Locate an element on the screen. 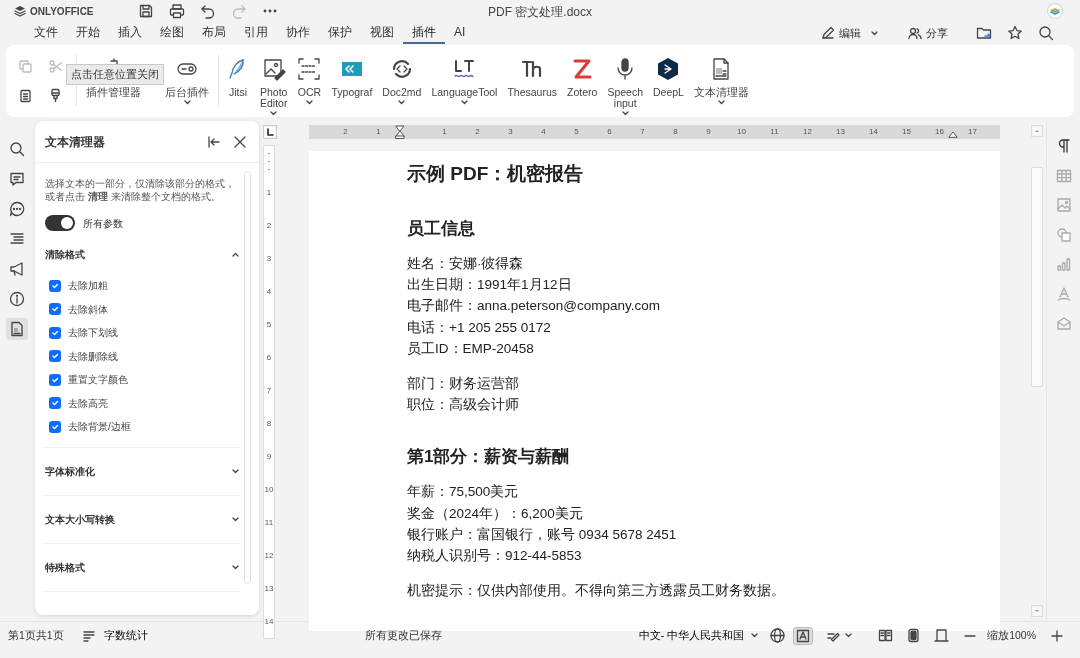  plugin-button: LanguageTool is located at coordinates (464, 81).